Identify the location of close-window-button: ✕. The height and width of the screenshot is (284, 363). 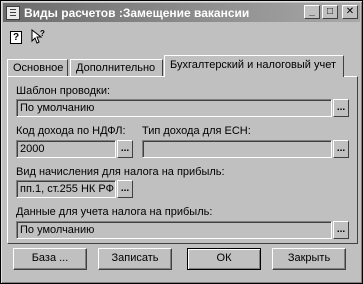
(350, 12).